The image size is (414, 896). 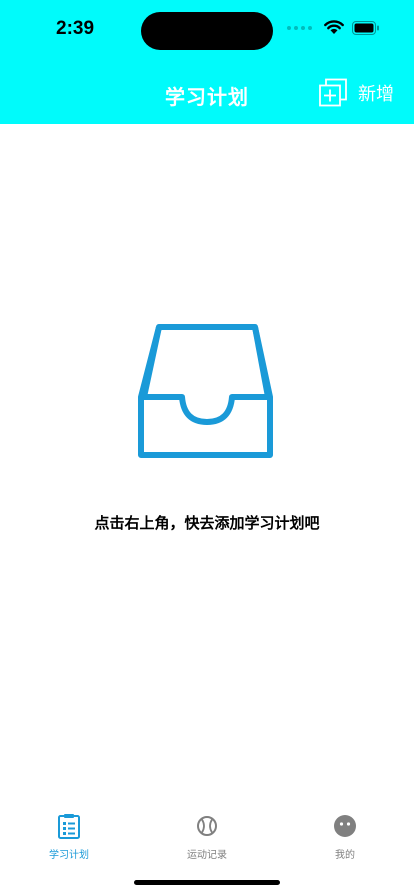 I want to click on add-copy-icon, so click(x=333, y=92).